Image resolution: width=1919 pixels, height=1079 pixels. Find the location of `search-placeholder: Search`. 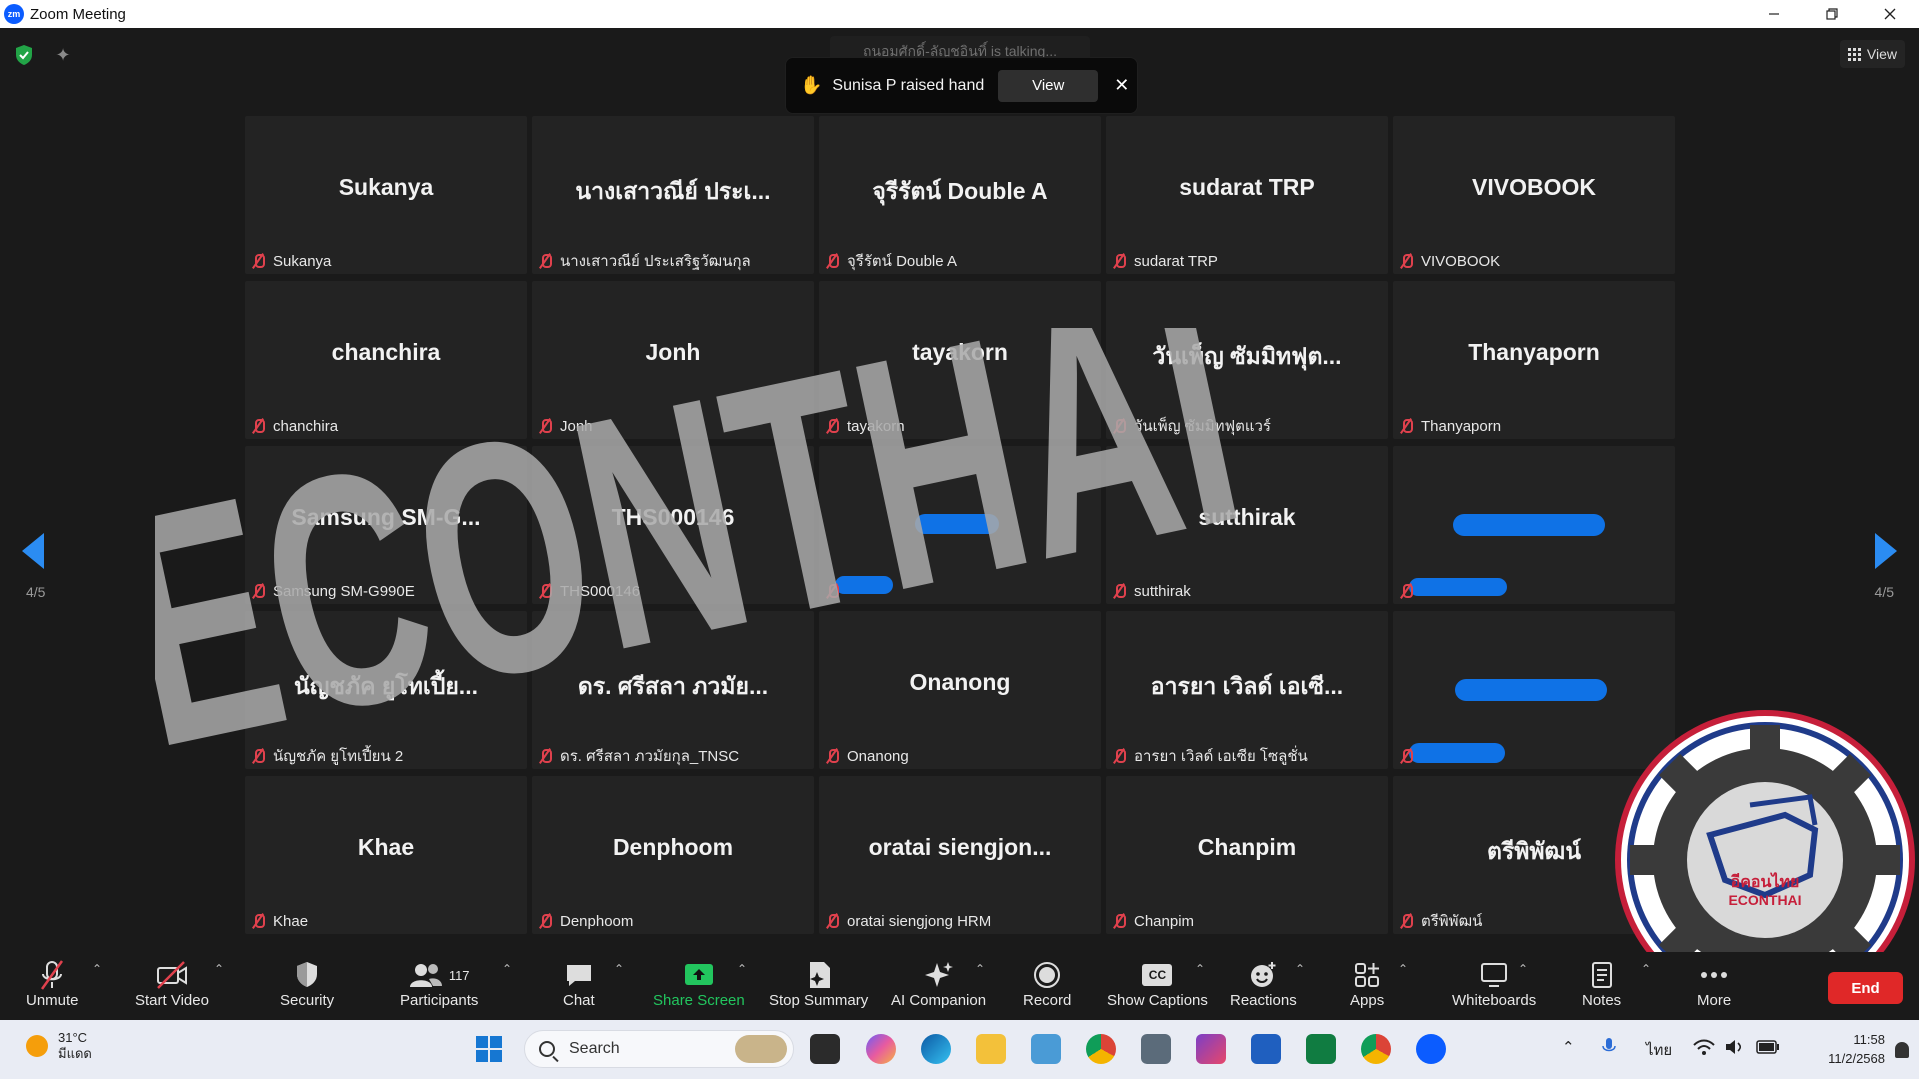

search-placeholder: Search is located at coordinates (594, 1048).